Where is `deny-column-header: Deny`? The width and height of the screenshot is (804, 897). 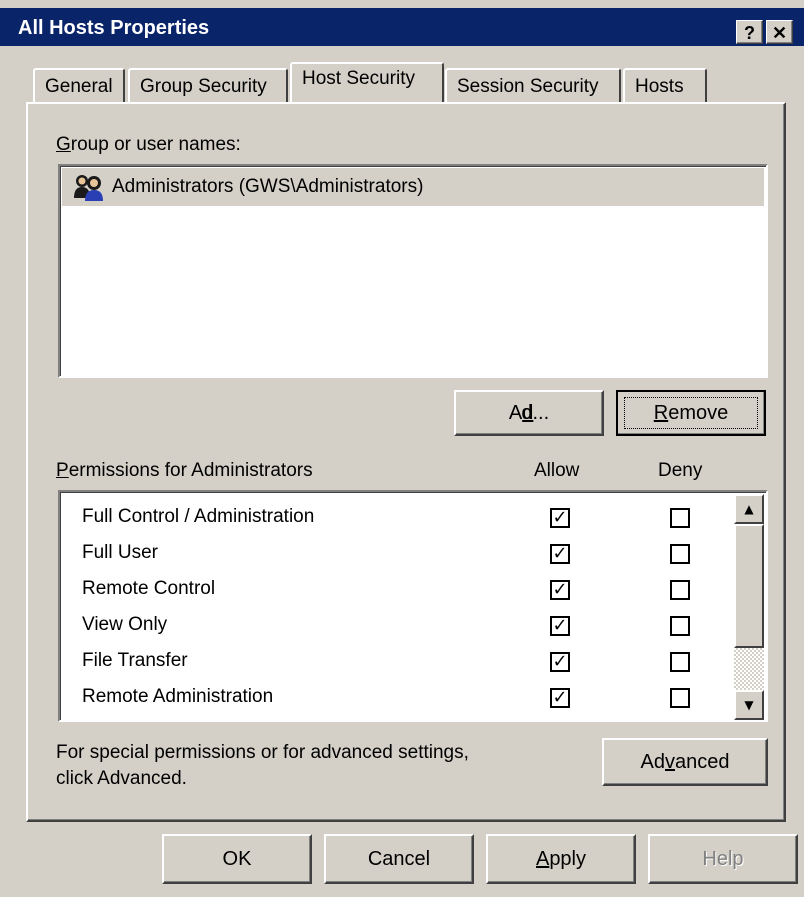
deny-column-header: Deny is located at coordinates (680, 470).